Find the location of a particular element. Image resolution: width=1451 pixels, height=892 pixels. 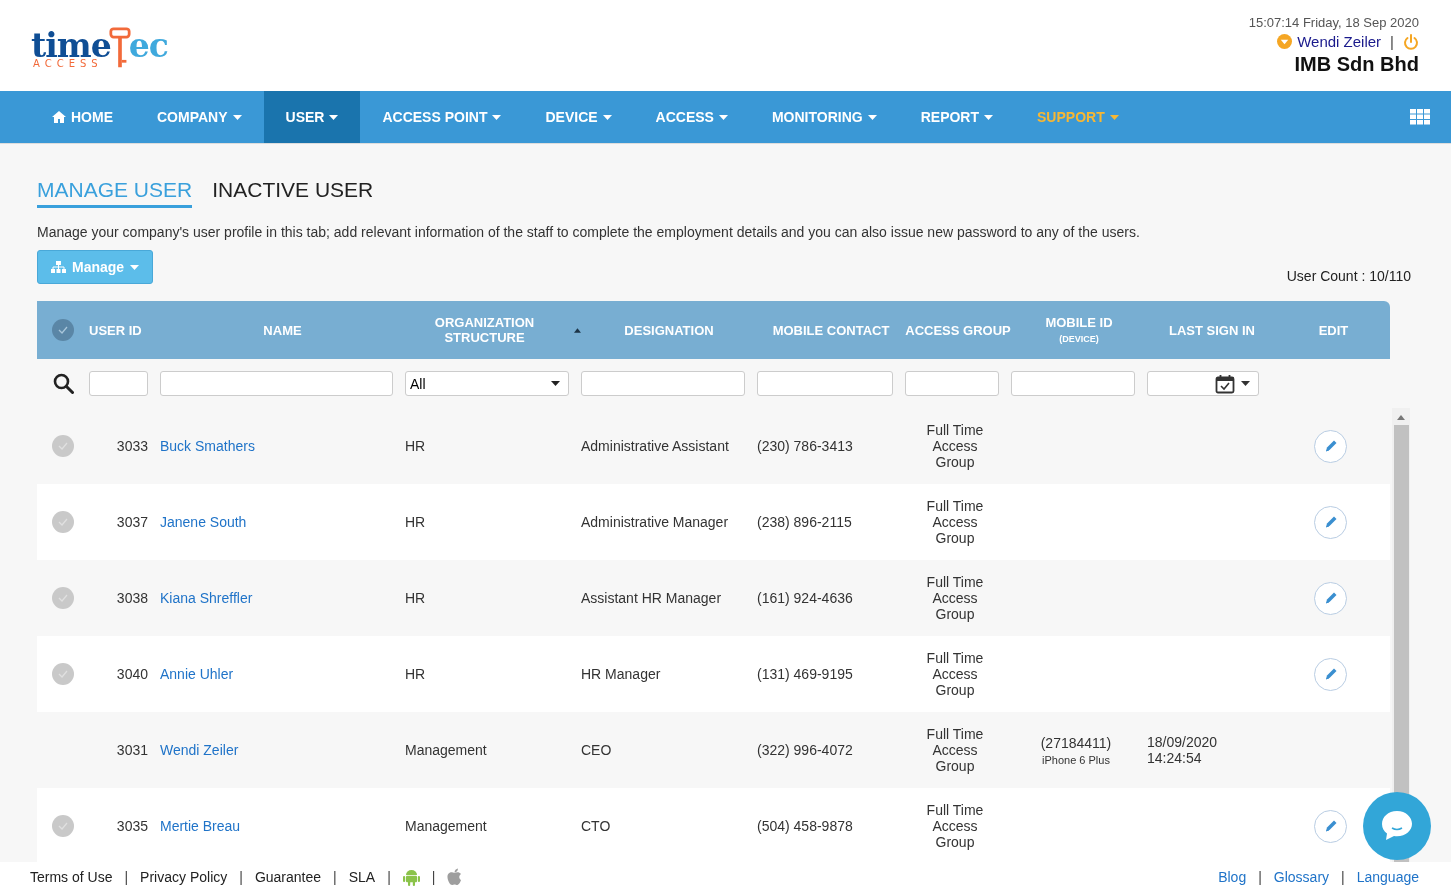

designation-cell: HR Manager is located at coordinates (621, 674).